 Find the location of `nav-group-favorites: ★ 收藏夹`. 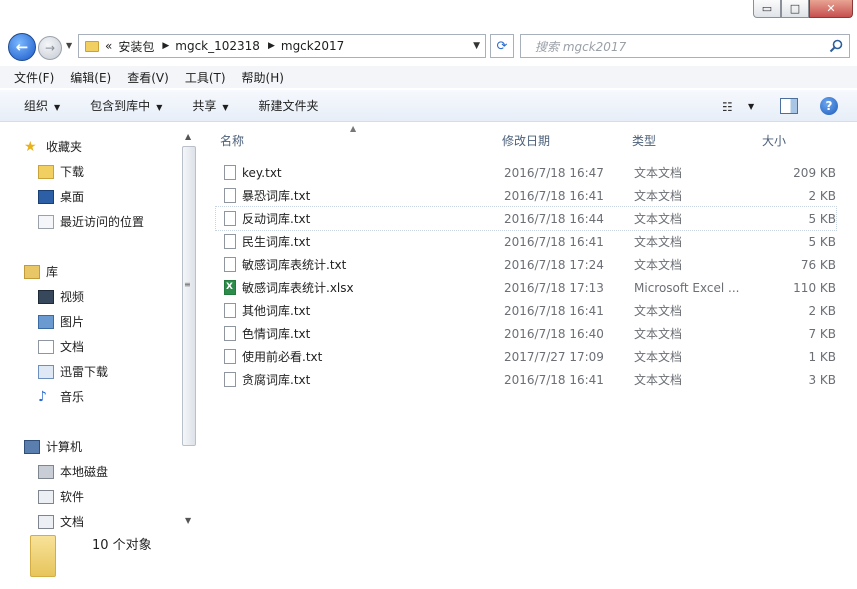

nav-group-favorites: ★ 收藏夹 is located at coordinates (53, 146).